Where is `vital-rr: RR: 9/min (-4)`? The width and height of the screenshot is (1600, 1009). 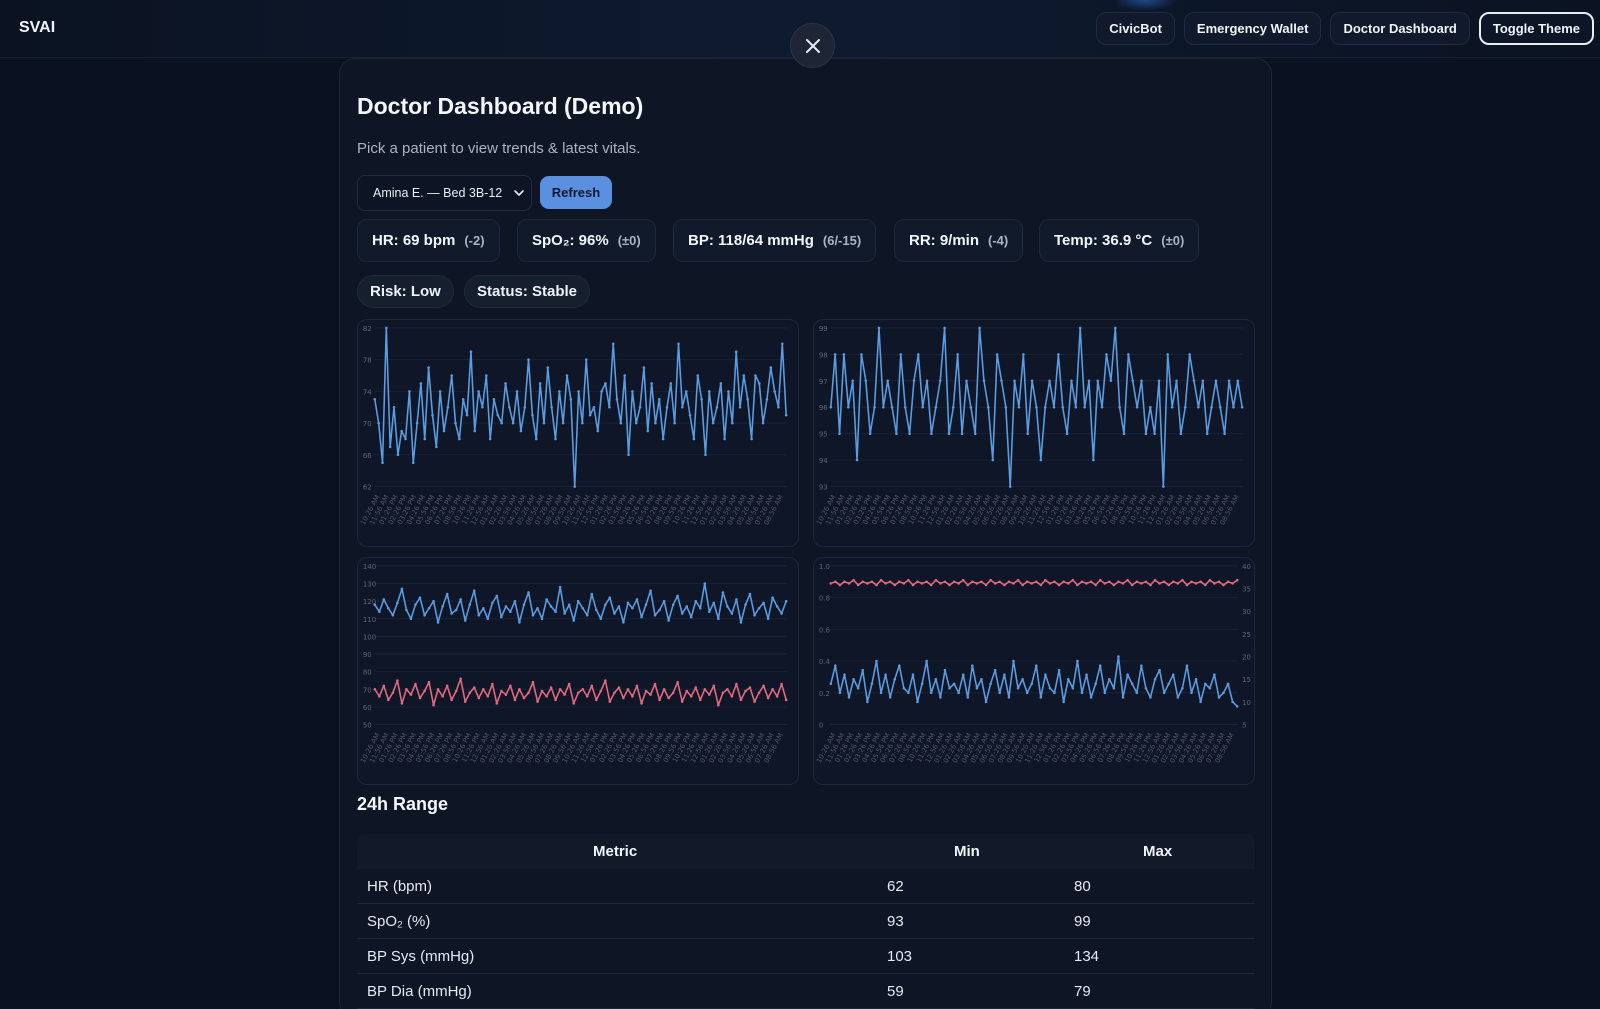
vital-rr: RR: 9/min (-4) is located at coordinates (959, 240).